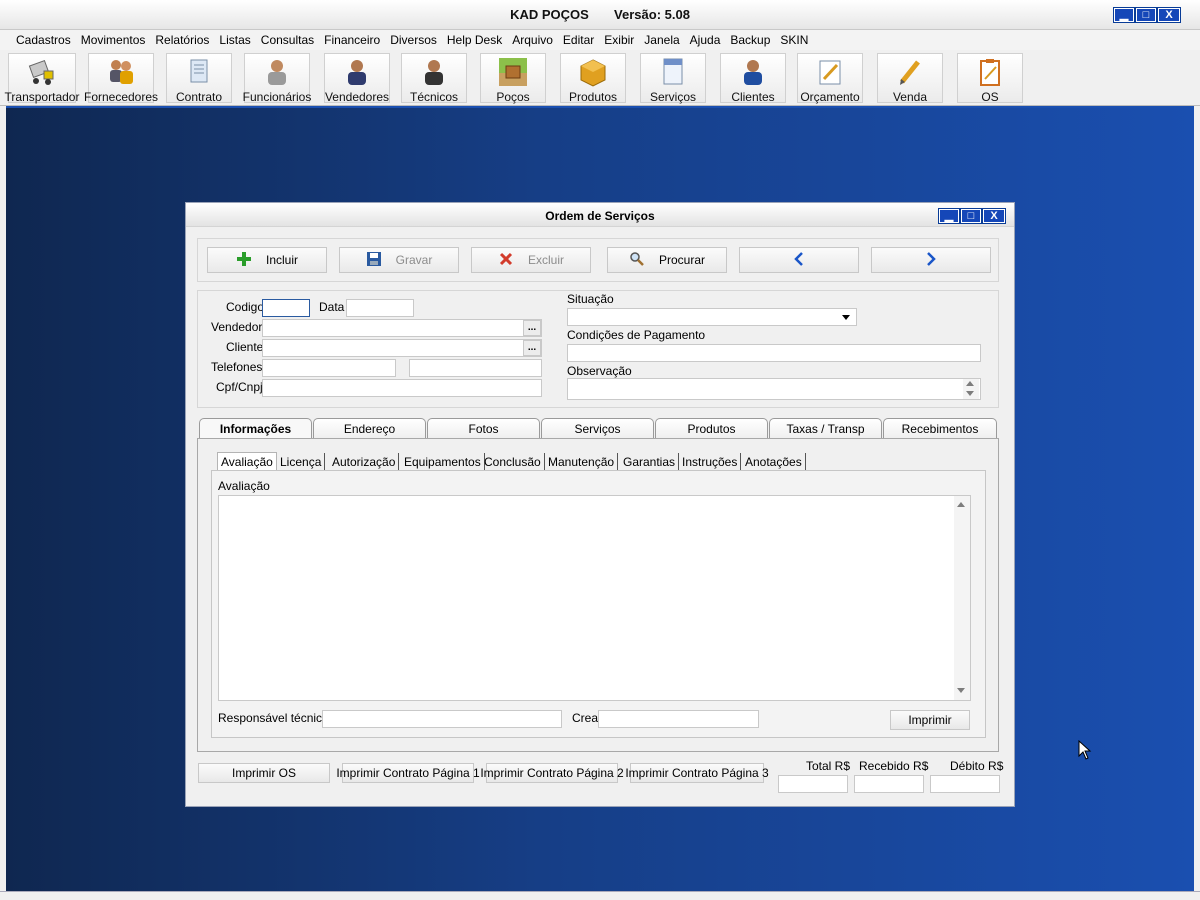 This screenshot has height=900, width=1200. Describe the element at coordinates (532, 40) in the screenshot. I see `menu-arquivo: Arquivo` at that location.